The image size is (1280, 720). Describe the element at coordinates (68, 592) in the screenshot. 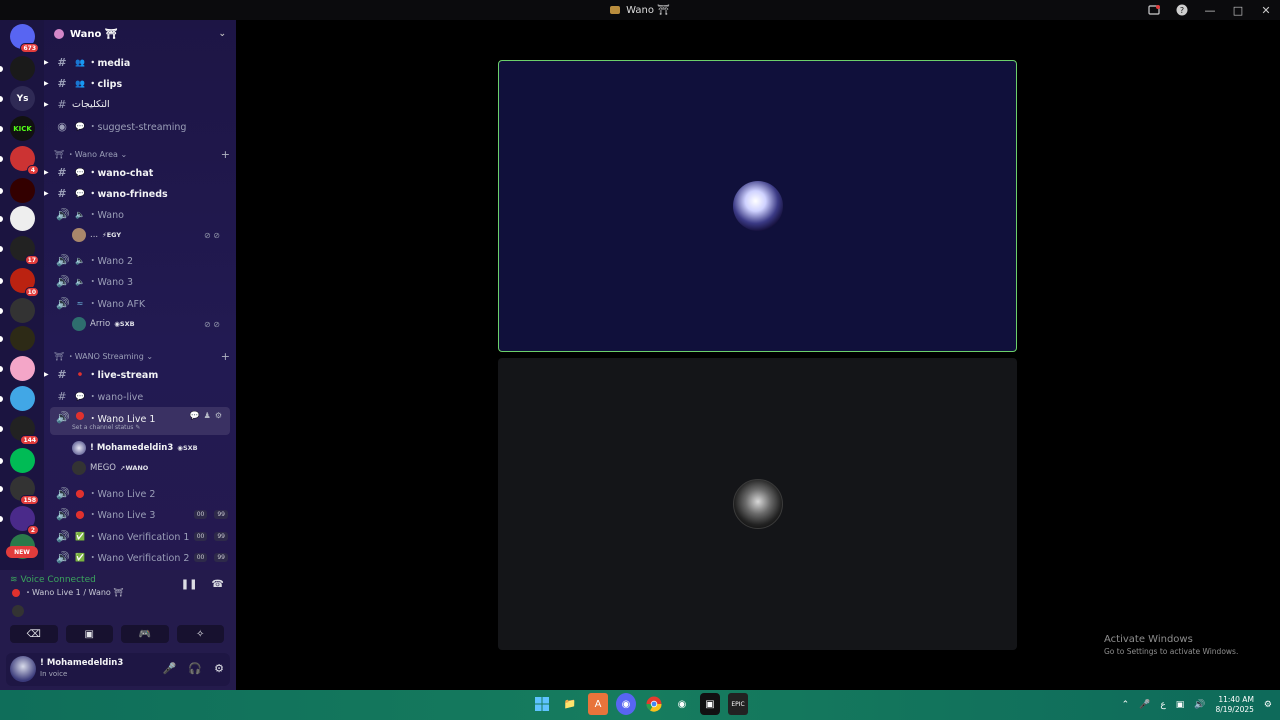

I see `voice-location: ・Wano Live 1 / Wano ⛩` at that location.